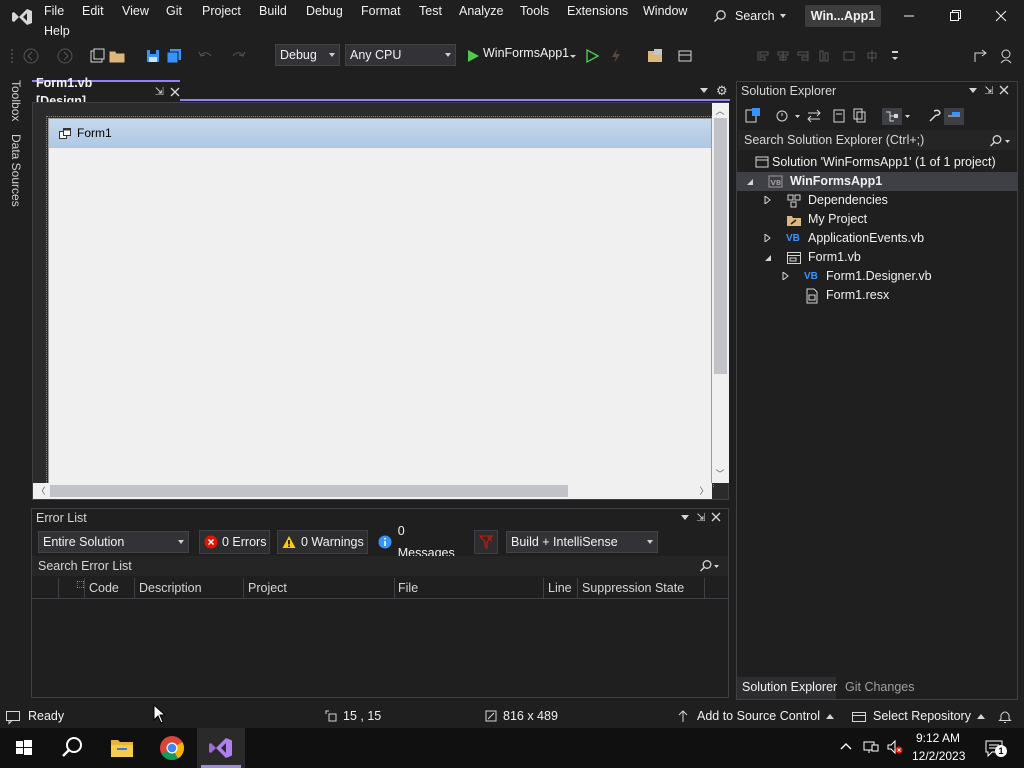  What do you see at coordinates (633, 588) in the screenshot?
I see `column-suppression-state: Suppression State` at bounding box center [633, 588].